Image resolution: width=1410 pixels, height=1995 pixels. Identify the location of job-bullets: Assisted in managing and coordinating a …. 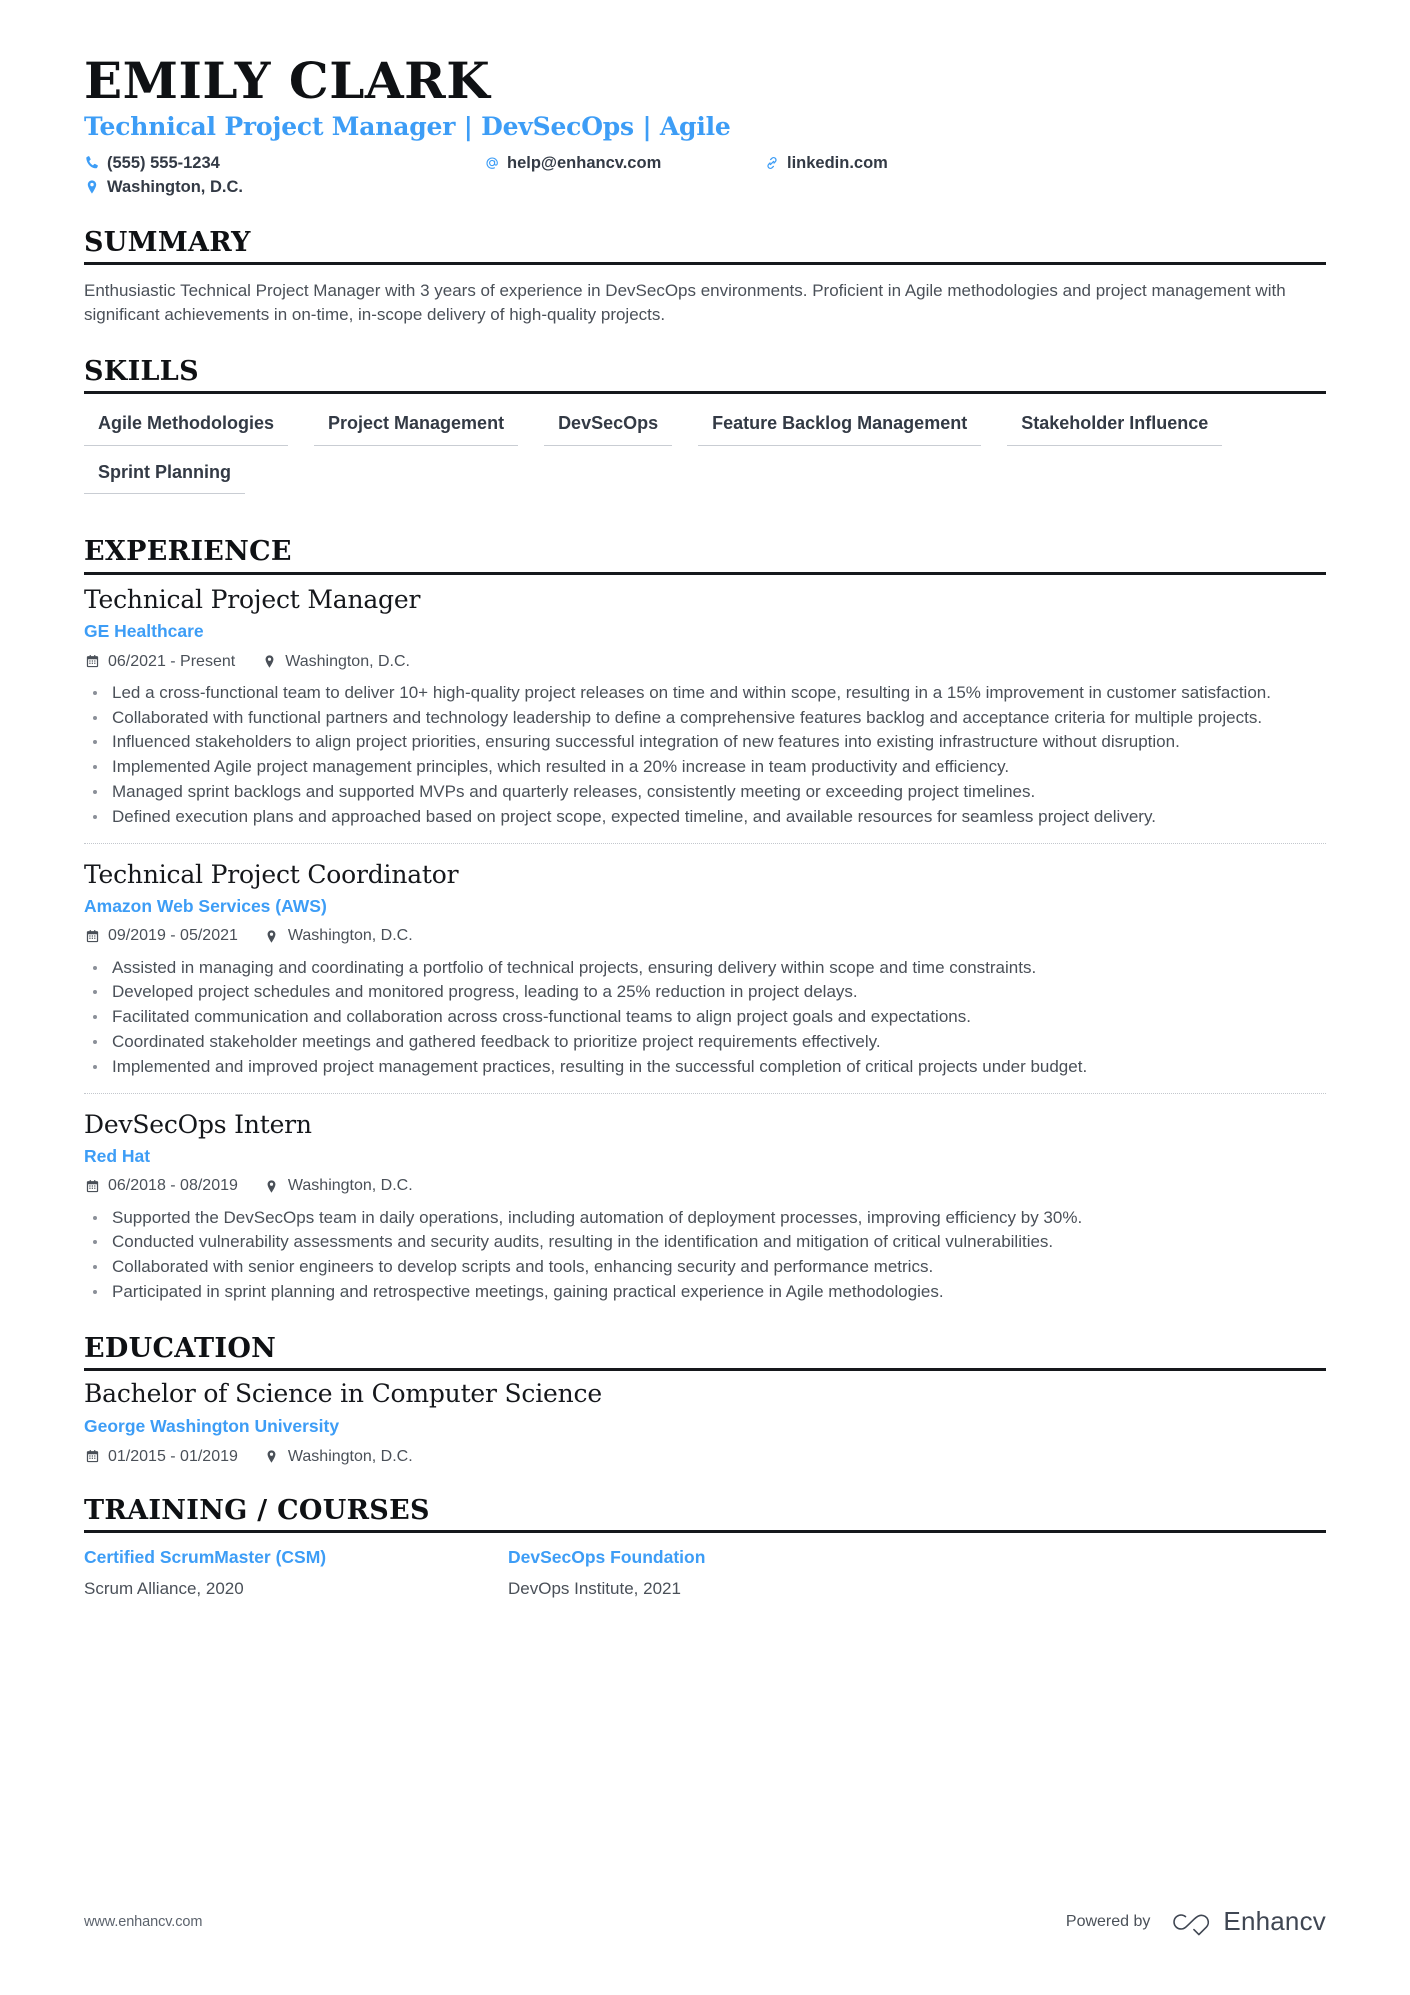
(705, 1017).